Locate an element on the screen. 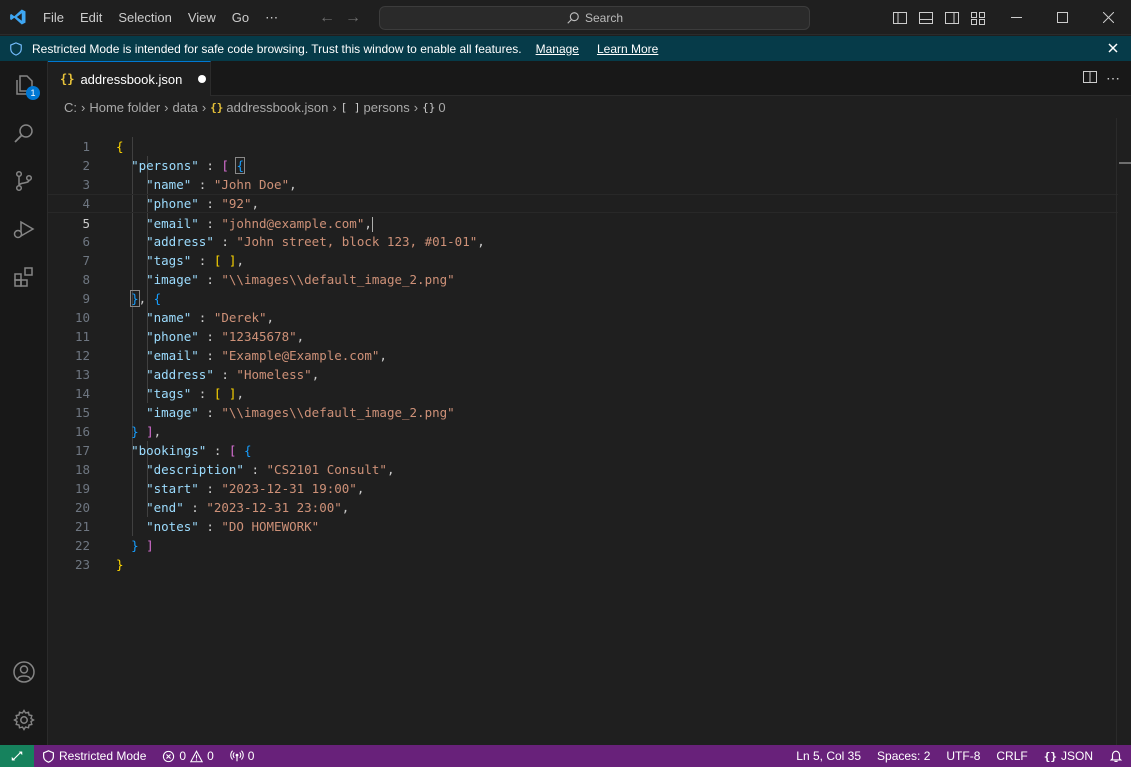 The width and height of the screenshot is (1131, 767). remote-indicator-icon is located at coordinates (17, 756).